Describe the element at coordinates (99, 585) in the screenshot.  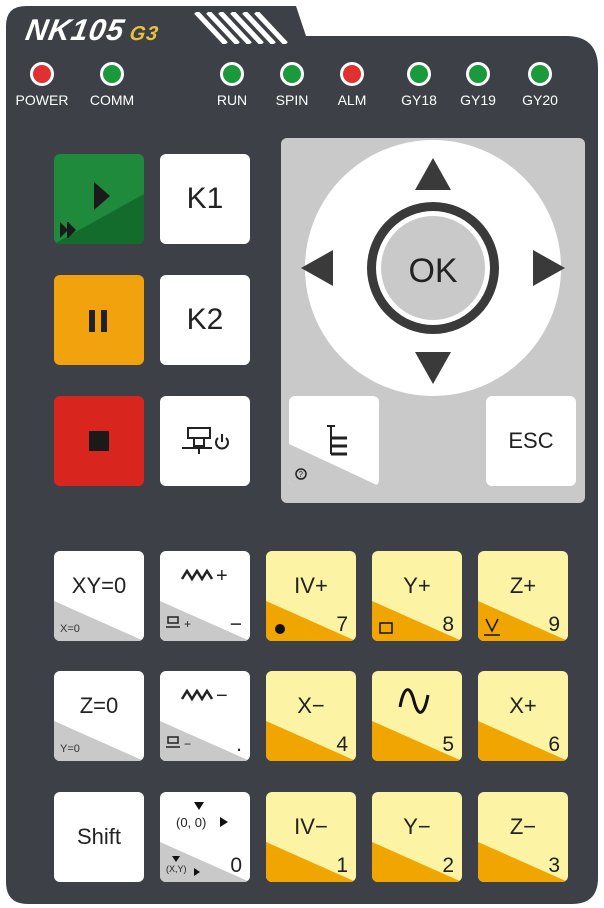
I see `xy-zero-label: XY=0` at that location.